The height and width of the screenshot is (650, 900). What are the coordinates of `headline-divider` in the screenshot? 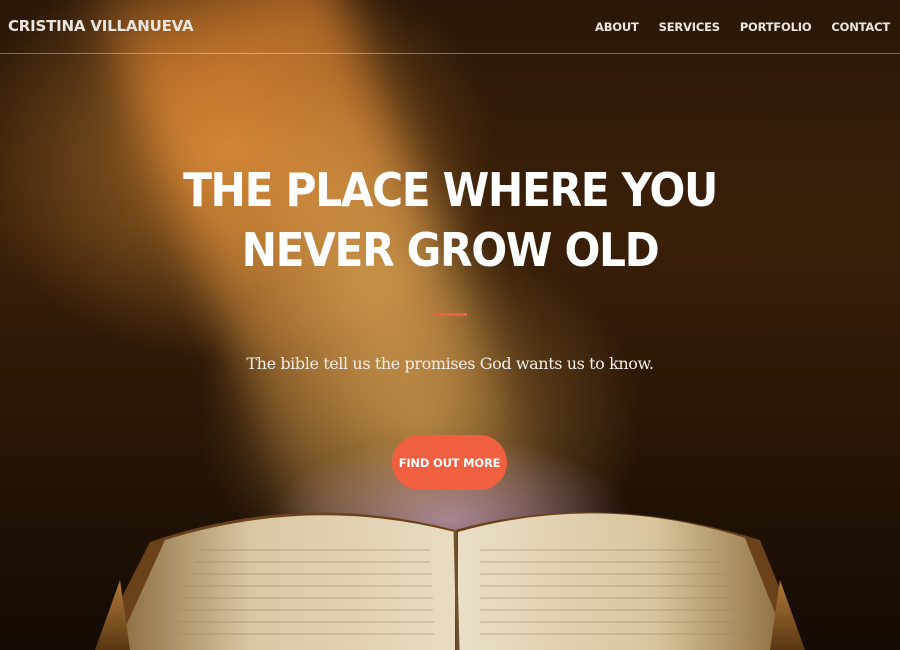 It's located at (450, 314).